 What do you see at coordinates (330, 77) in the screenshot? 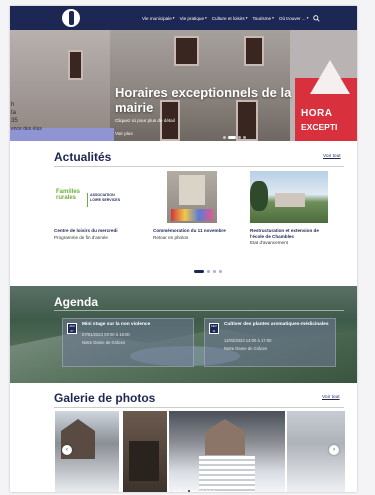
I see `warning-triangle-icon` at bounding box center [330, 77].